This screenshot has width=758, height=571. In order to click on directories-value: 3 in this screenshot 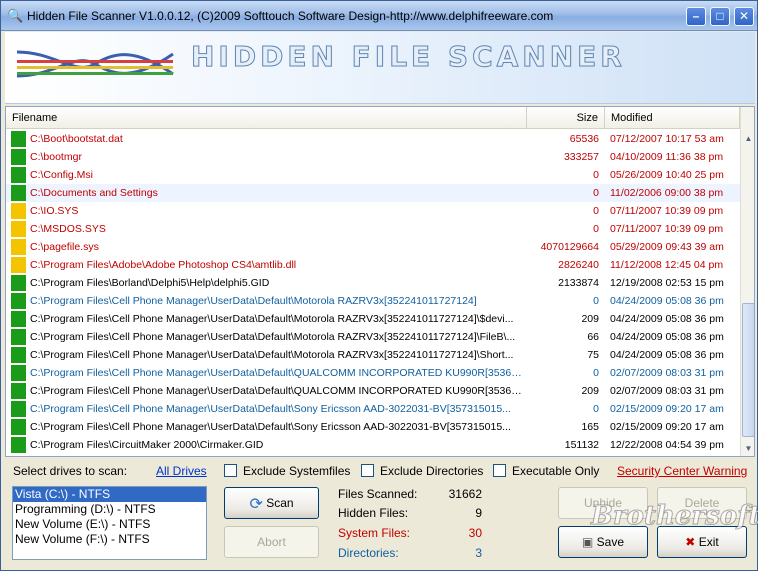, I will do `click(478, 553)`.